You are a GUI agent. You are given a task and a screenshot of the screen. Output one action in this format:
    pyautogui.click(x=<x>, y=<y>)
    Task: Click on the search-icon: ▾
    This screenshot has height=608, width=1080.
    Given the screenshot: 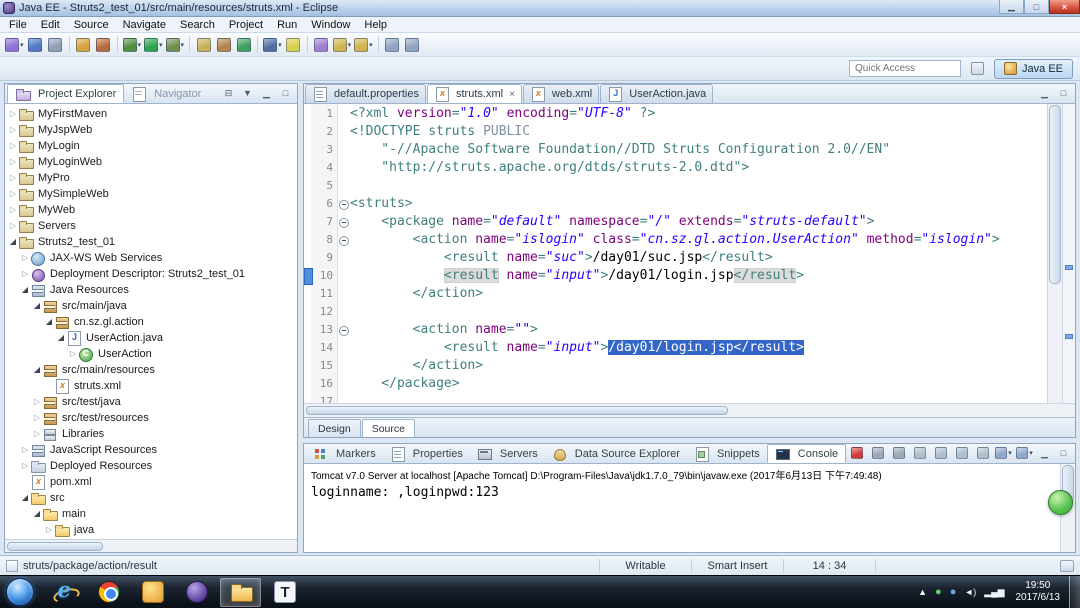 What is the action you would take?
    pyautogui.click(x=272, y=45)
    